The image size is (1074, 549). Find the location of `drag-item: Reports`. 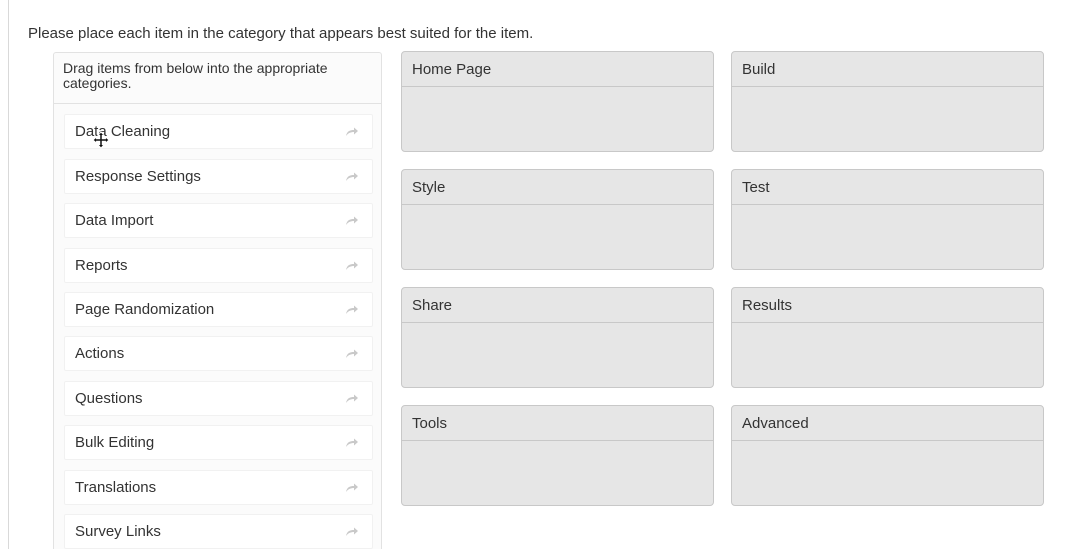

drag-item: Reports is located at coordinates (218, 265).